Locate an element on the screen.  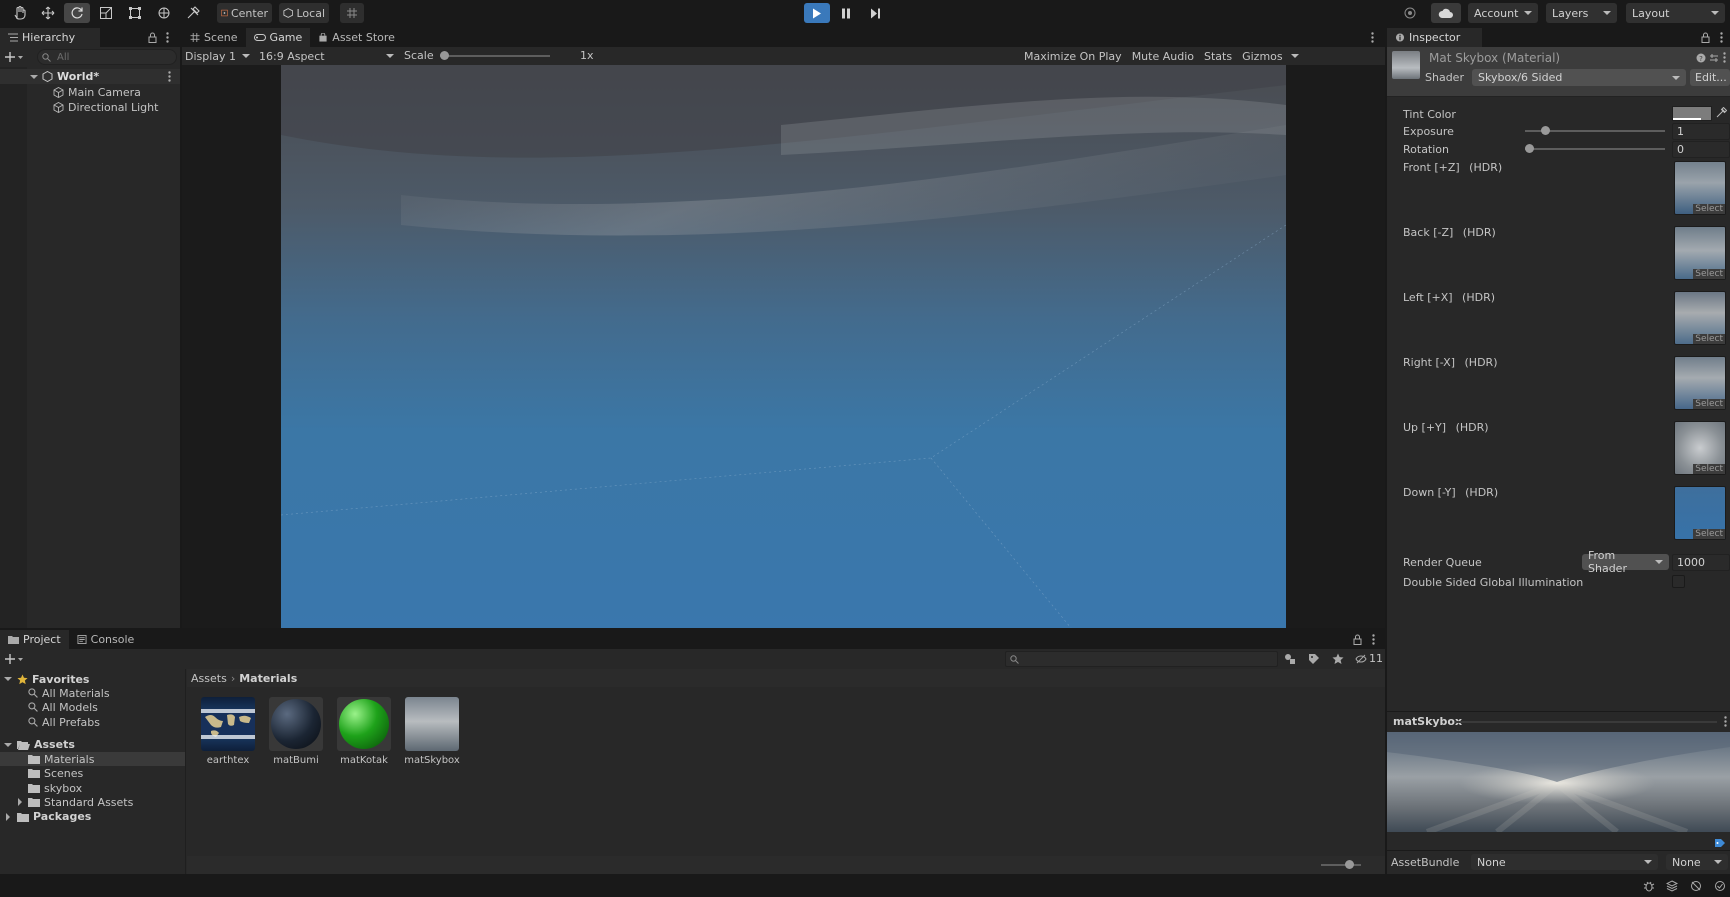
assetbundle-dropdown: None is located at coordinates (1564, 862).